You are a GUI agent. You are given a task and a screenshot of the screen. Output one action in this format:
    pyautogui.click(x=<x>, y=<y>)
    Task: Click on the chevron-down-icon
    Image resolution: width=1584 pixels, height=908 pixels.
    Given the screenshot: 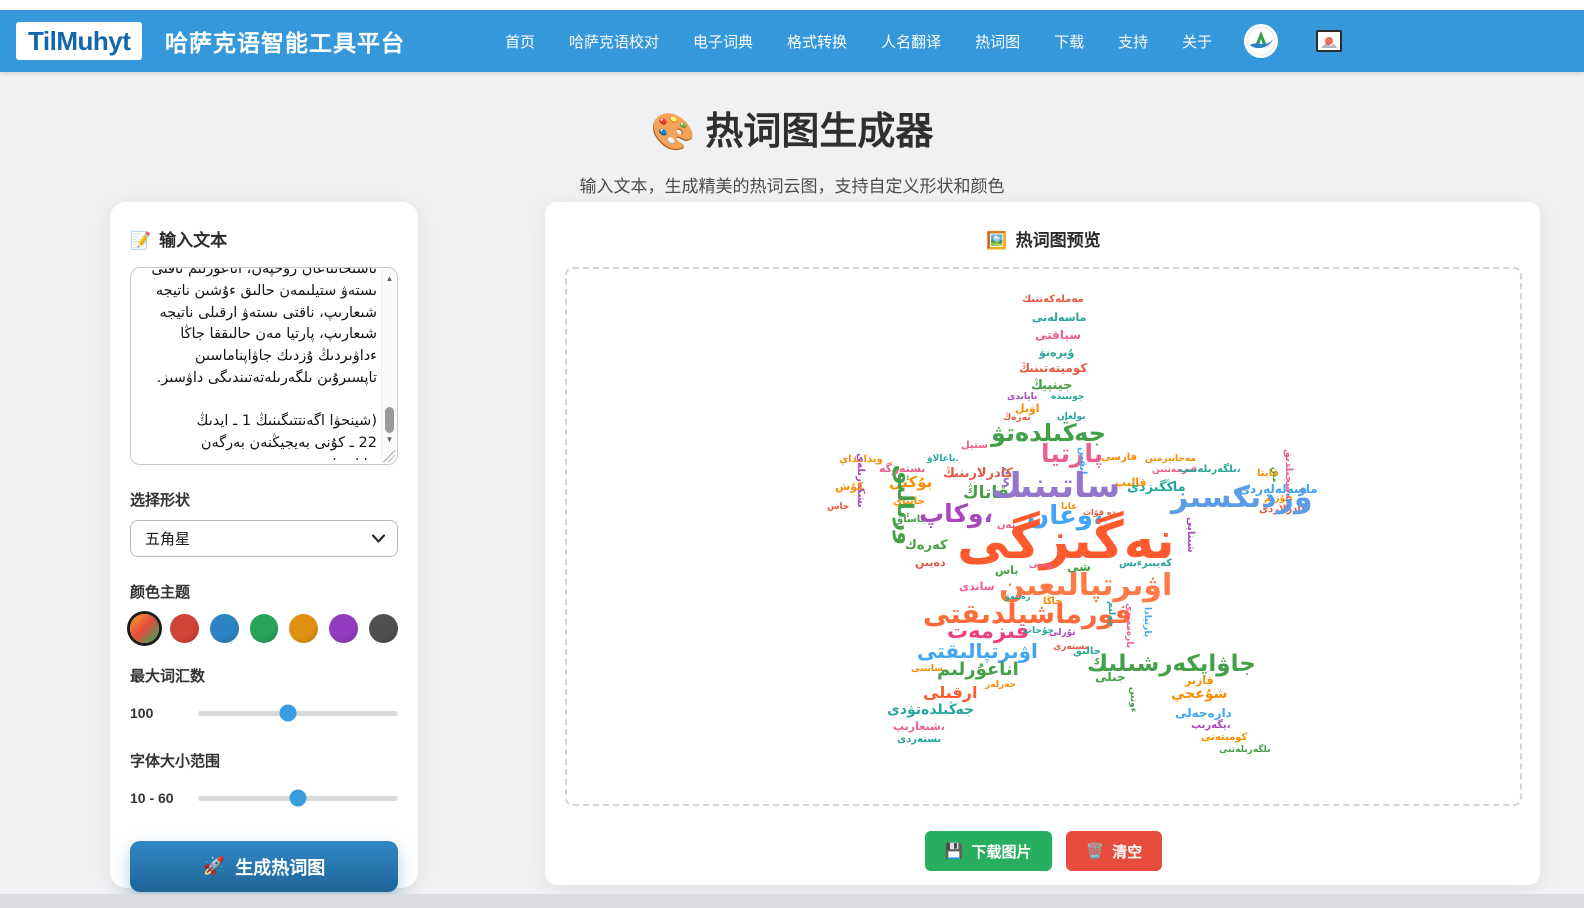 What is the action you would take?
    pyautogui.click(x=378, y=538)
    